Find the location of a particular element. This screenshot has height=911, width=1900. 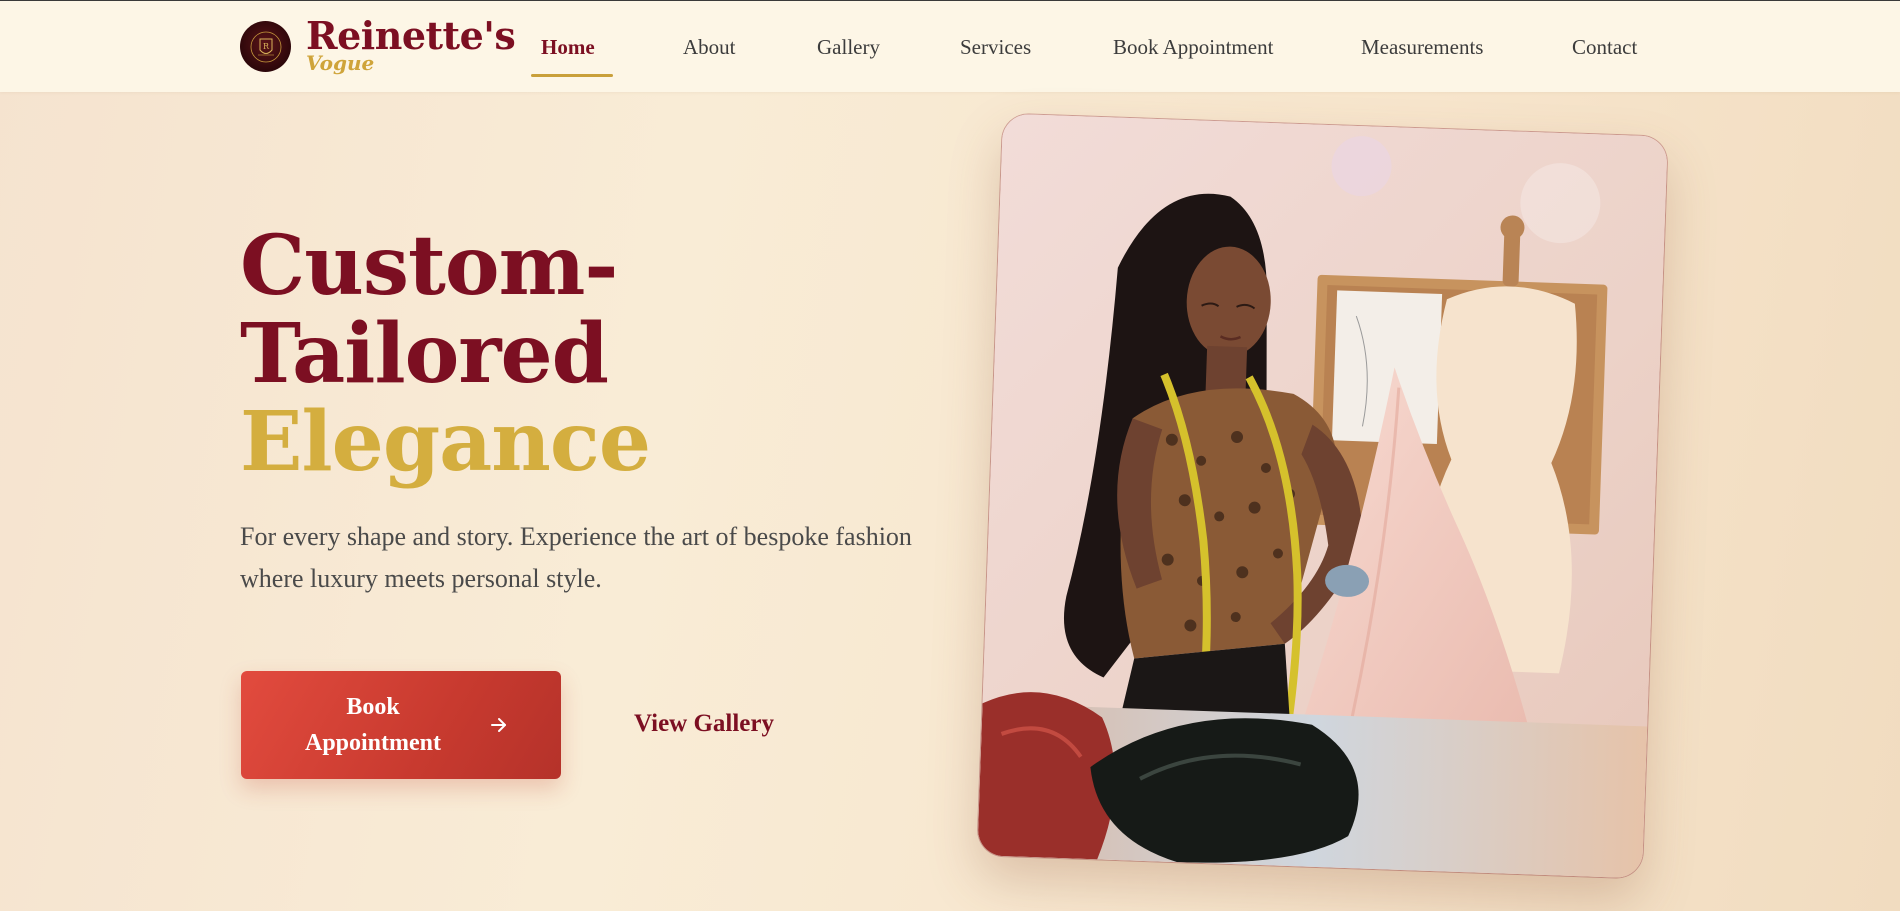

headline-line-1: Custom- is located at coordinates (429, 266).